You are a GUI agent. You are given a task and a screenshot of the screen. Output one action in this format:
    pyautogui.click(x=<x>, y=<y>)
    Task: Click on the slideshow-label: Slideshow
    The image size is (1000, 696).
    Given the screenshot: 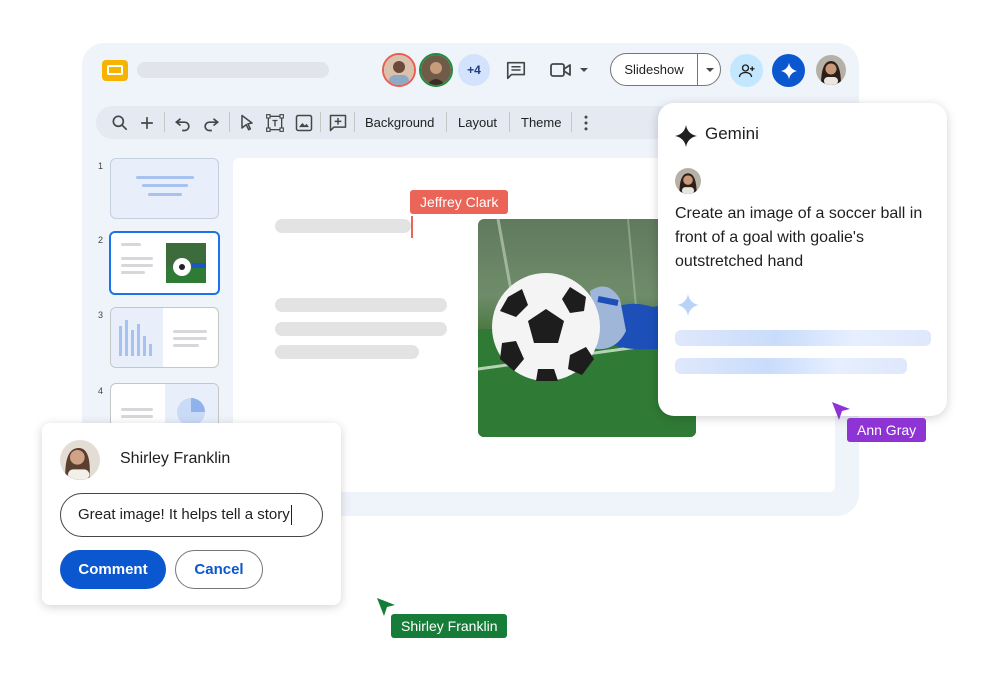 What is the action you would take?
    pyautogui.click(x=654, y=69)
    